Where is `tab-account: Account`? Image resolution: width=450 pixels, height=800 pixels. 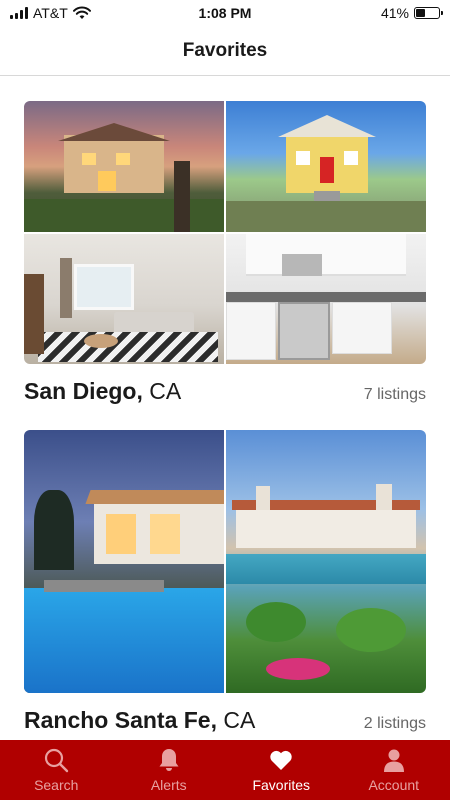 tab-account: Account is located at coordinates (394, 770).